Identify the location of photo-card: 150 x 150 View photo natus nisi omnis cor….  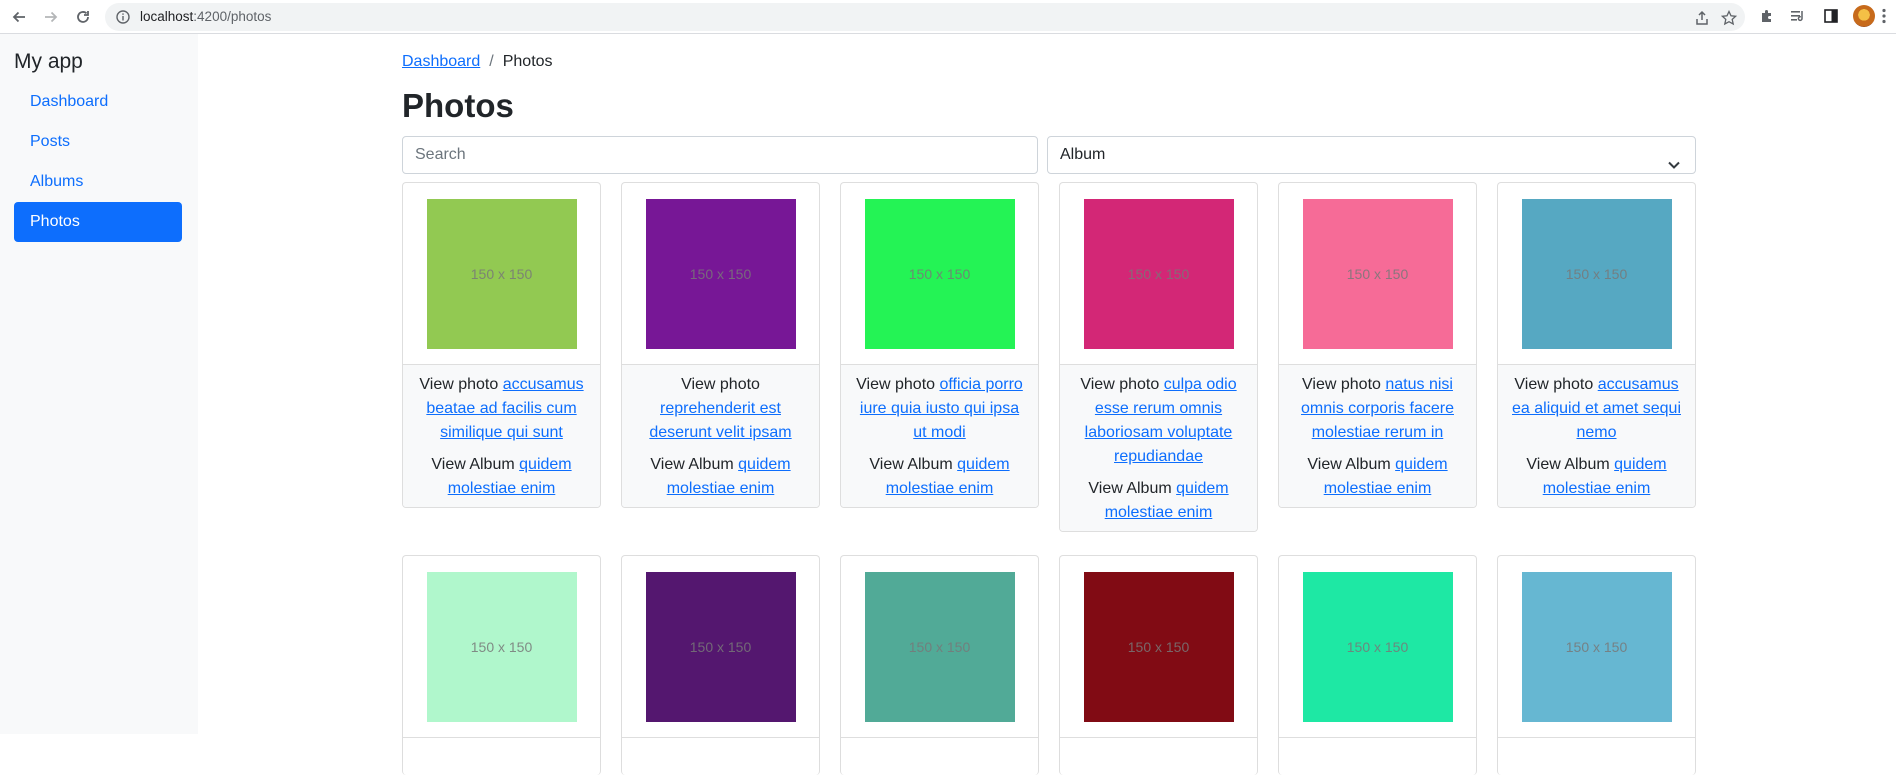
(1377, 345).